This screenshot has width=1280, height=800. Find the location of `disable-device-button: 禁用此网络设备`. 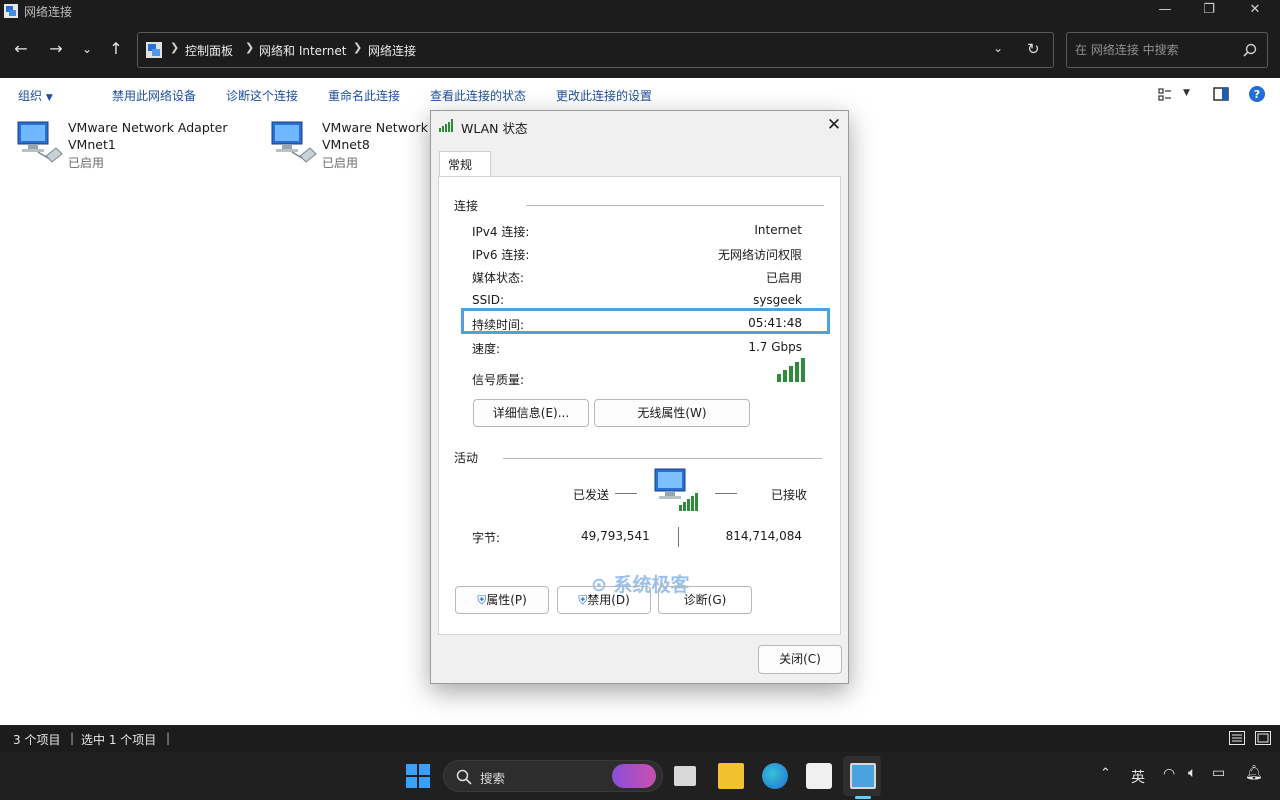

disable-device-button: 禁用此网络设备 is located at coordinates (154, 95).